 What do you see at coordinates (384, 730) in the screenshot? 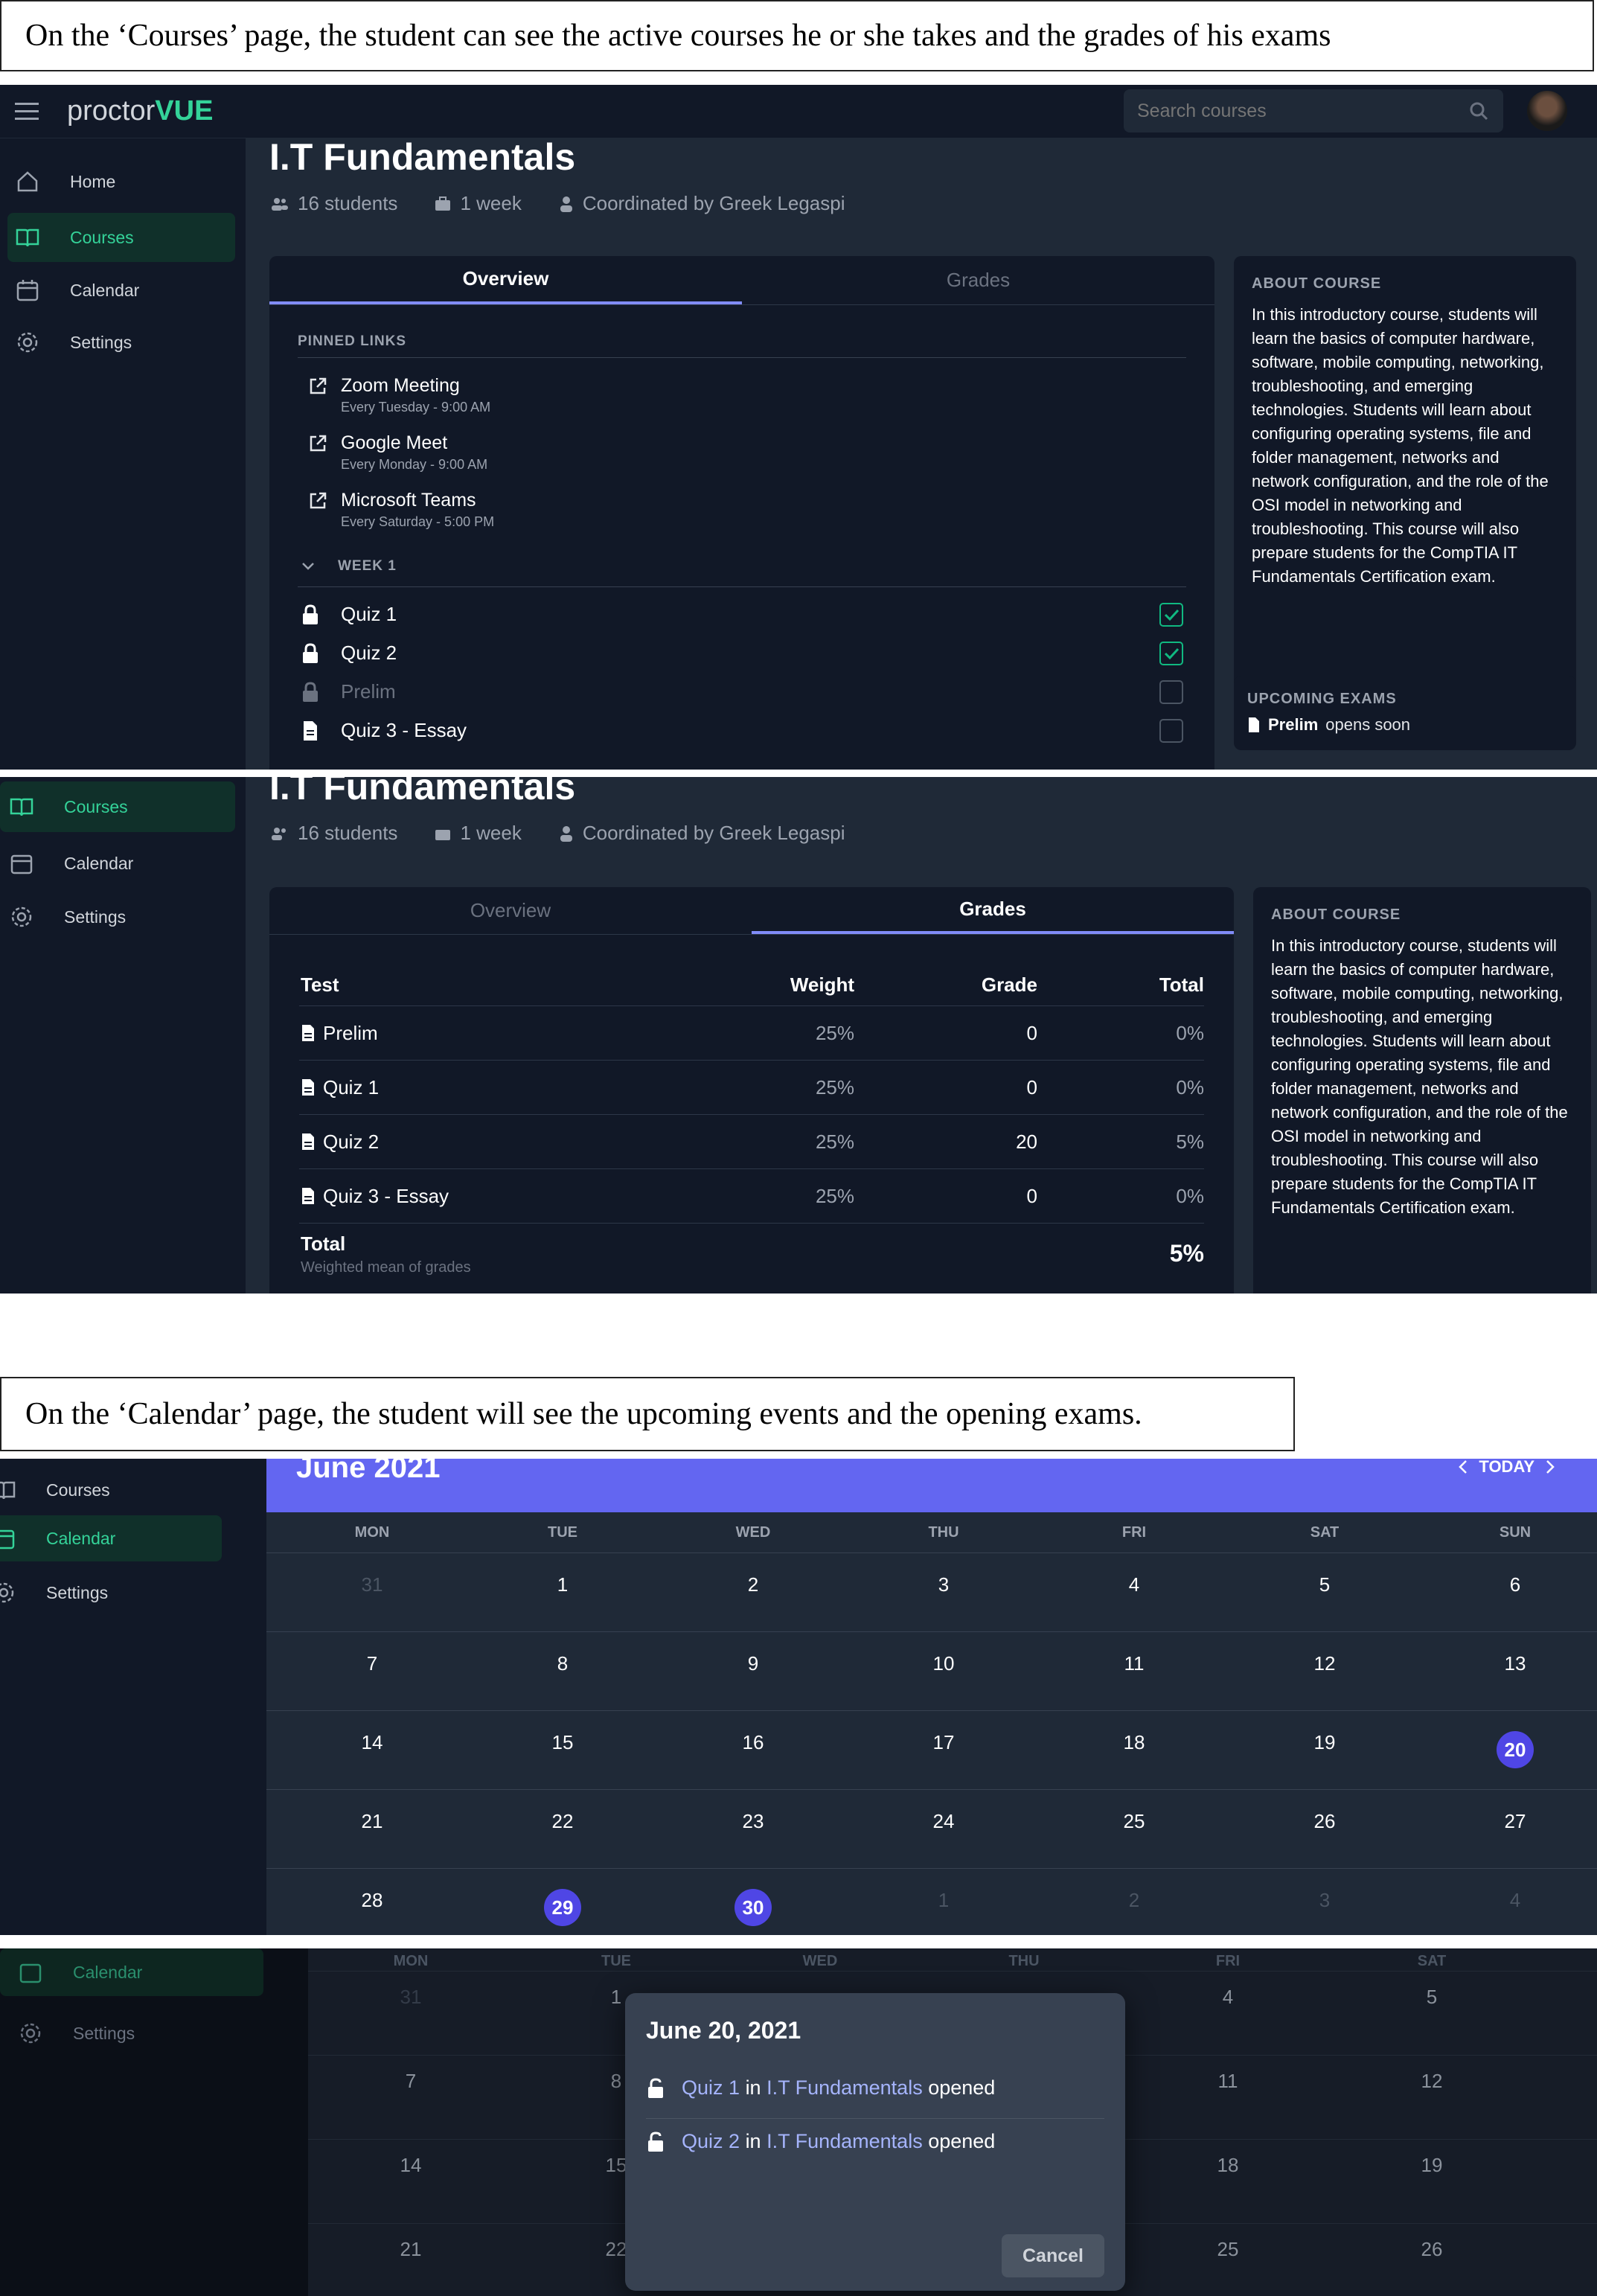
I see `course-item-quiz3: Quiz 3 - Essay` at bounding box center [384, 730].